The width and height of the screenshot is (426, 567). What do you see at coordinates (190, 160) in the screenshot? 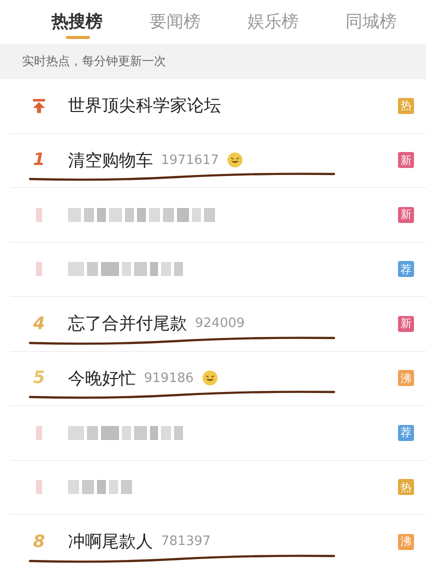
I see `heat-count: 1971617` at bounding box center [190, 160].